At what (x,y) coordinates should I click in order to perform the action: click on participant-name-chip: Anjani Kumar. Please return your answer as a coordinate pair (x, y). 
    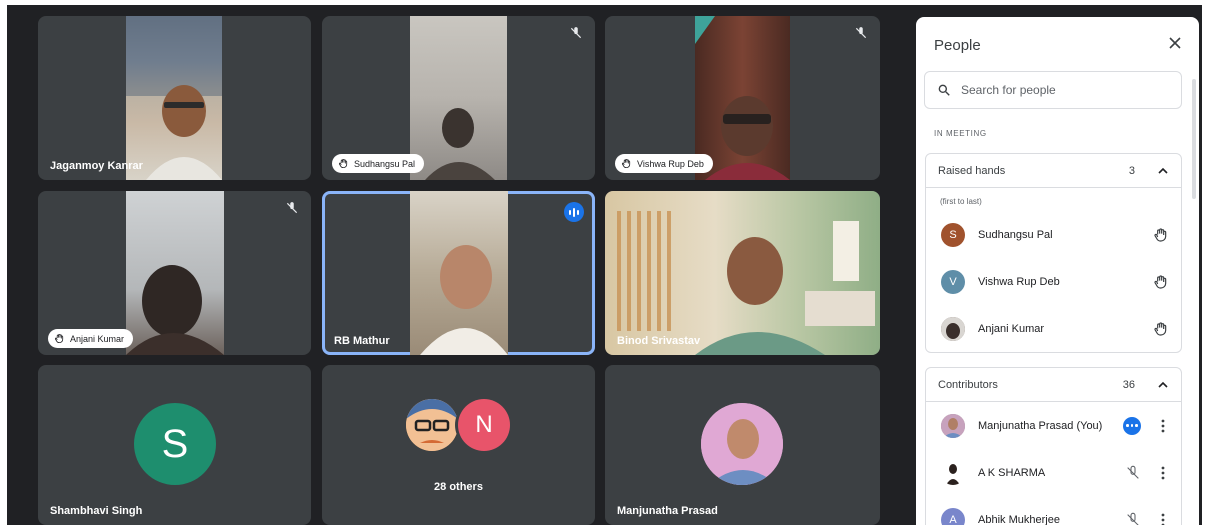
    Looking at the image, I should click on (91, 338).